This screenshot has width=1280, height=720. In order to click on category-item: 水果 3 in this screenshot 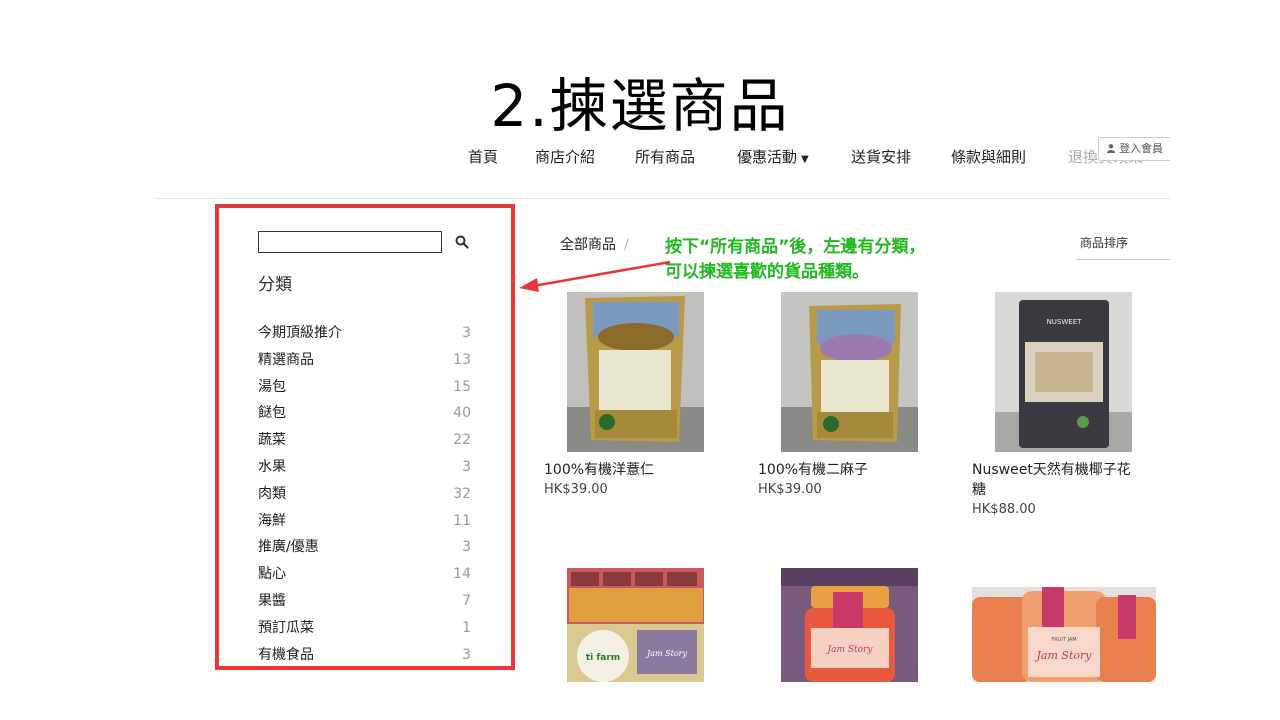, I will do `click(365, 469)`.